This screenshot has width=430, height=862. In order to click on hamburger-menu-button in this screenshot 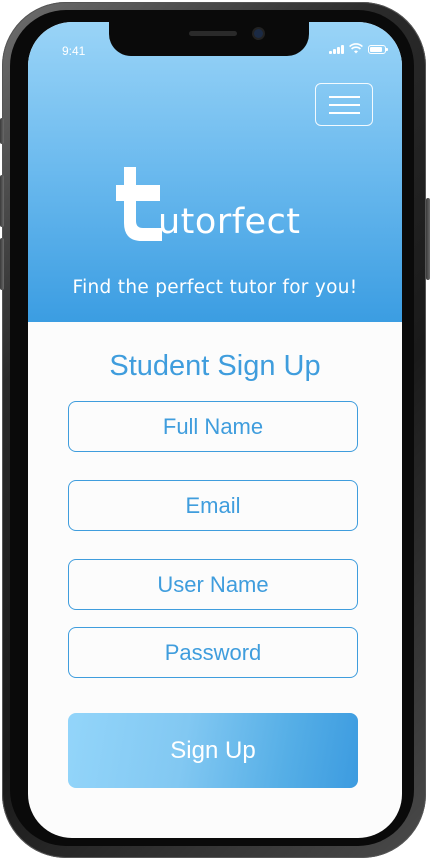, I will do `click(344, 104)`.